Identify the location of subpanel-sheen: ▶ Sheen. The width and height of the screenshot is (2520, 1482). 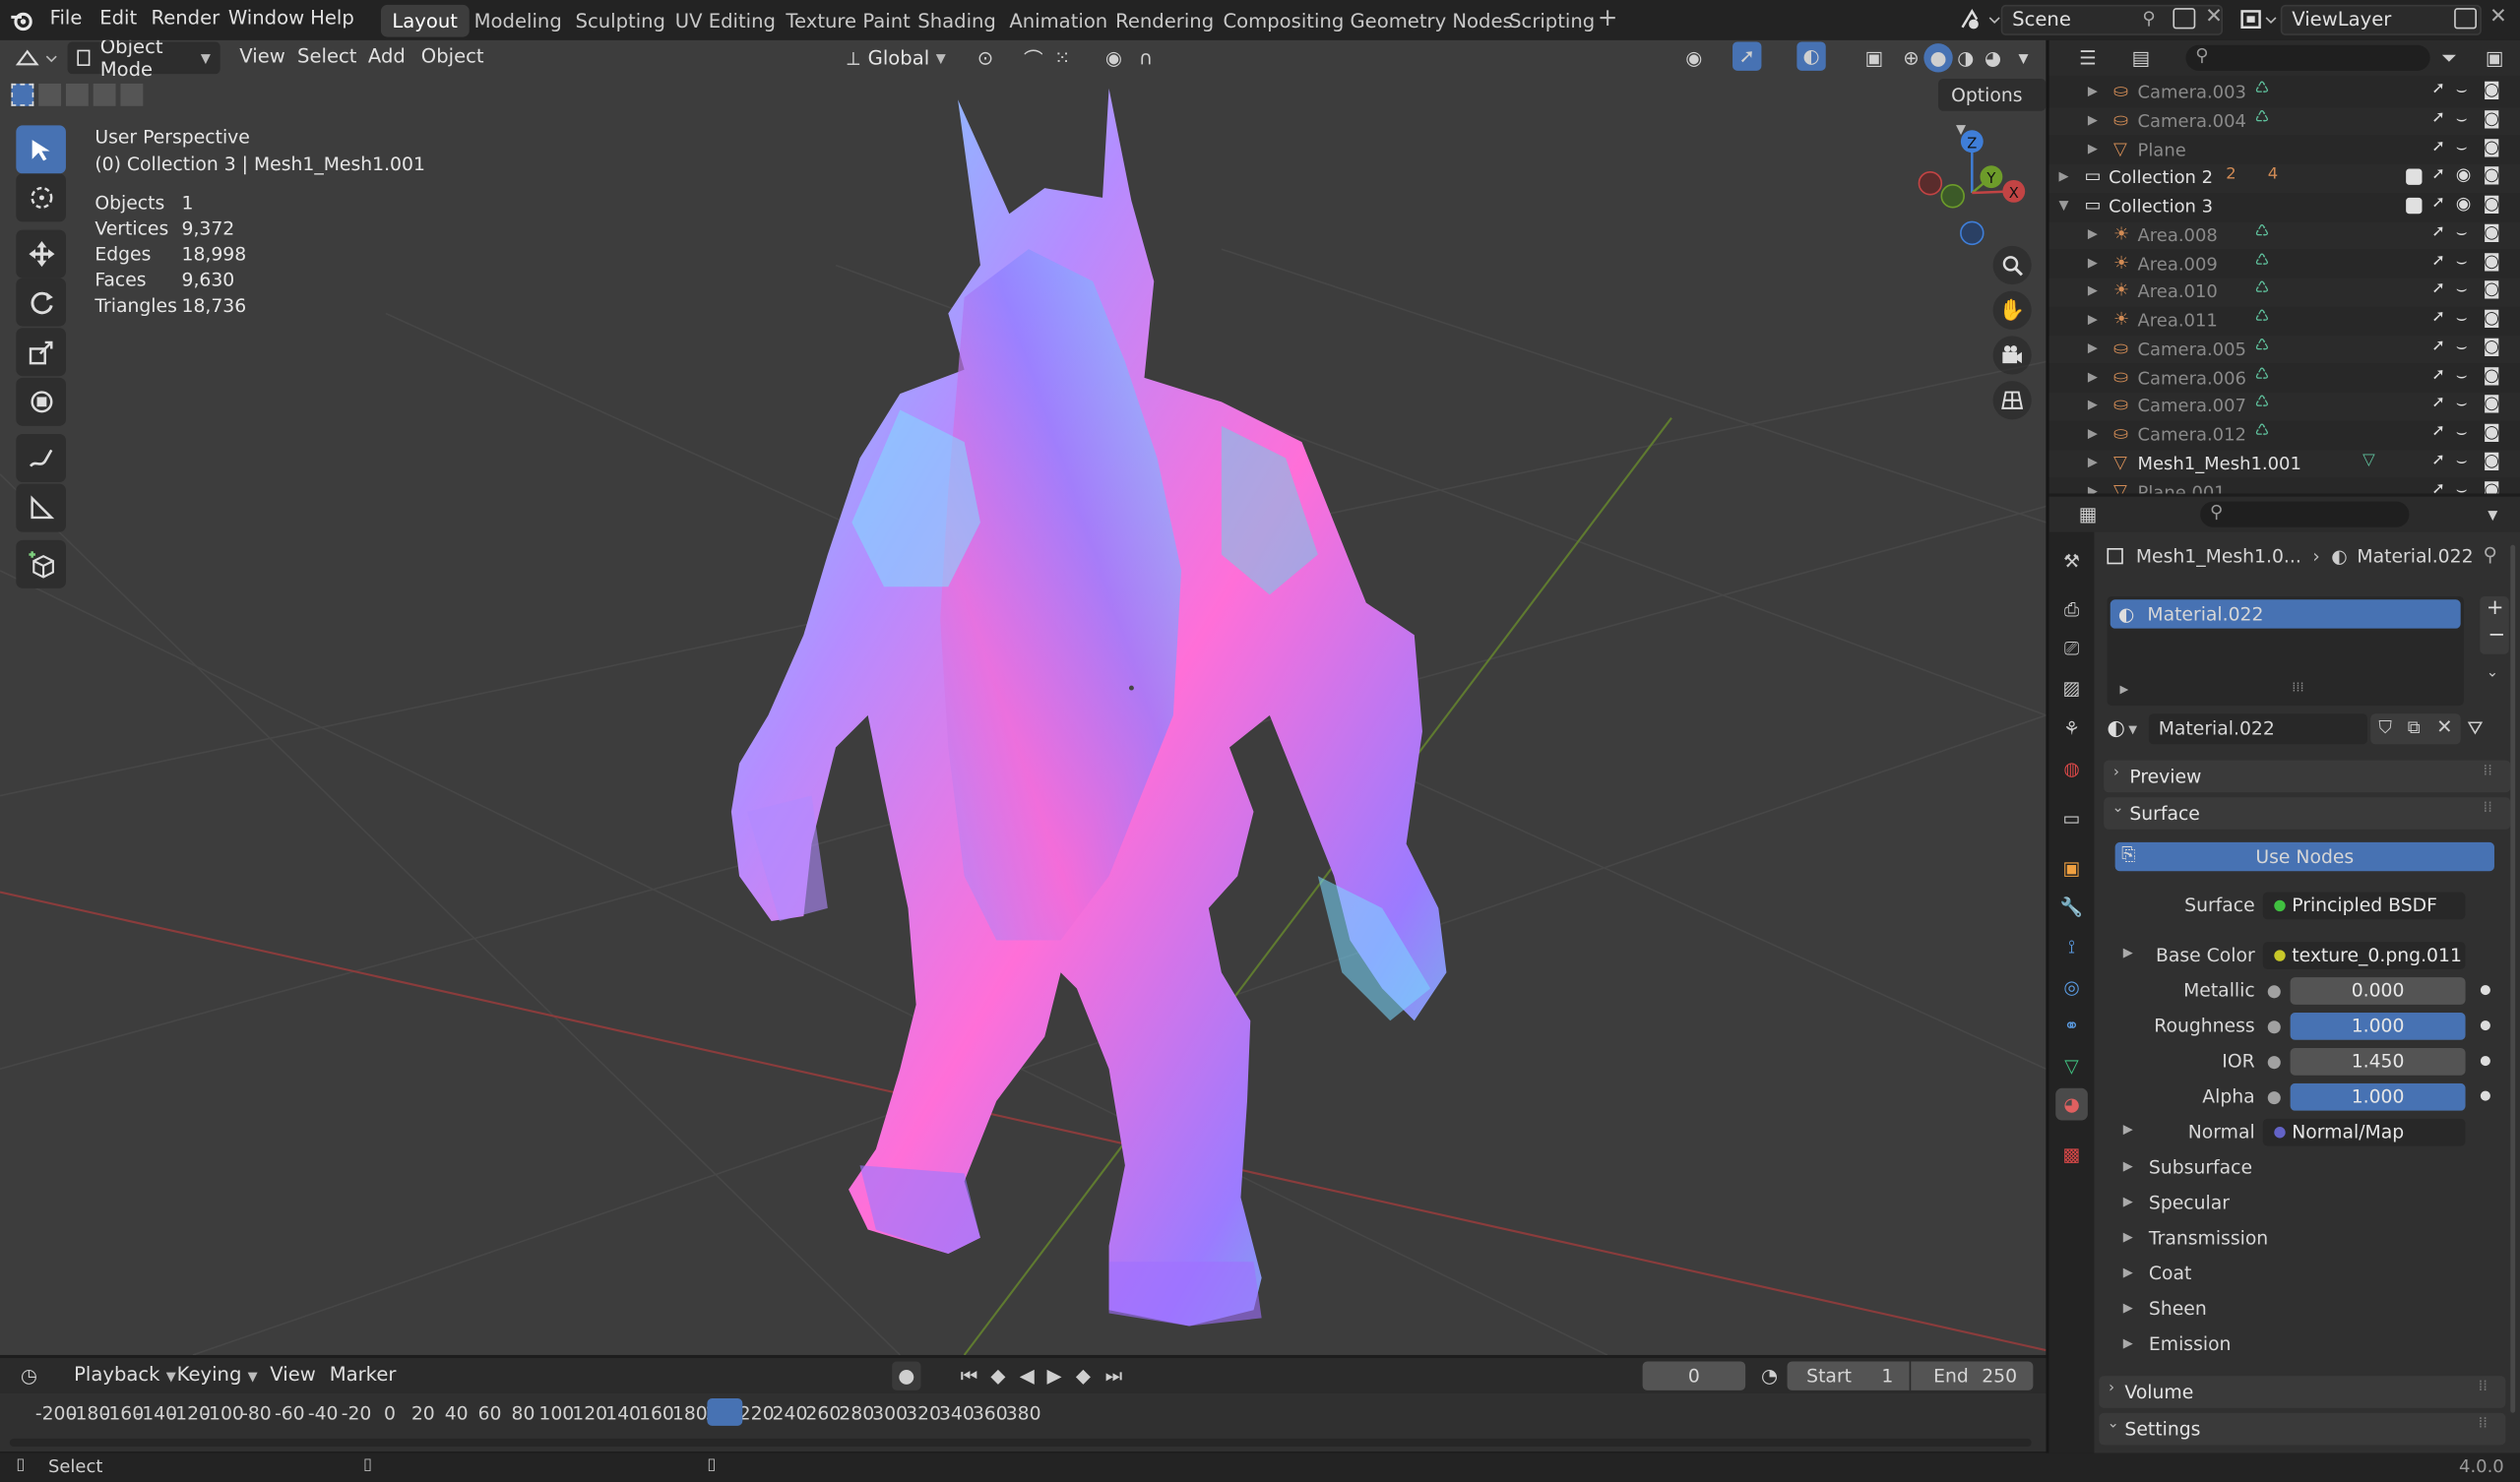
(2287, 1311).